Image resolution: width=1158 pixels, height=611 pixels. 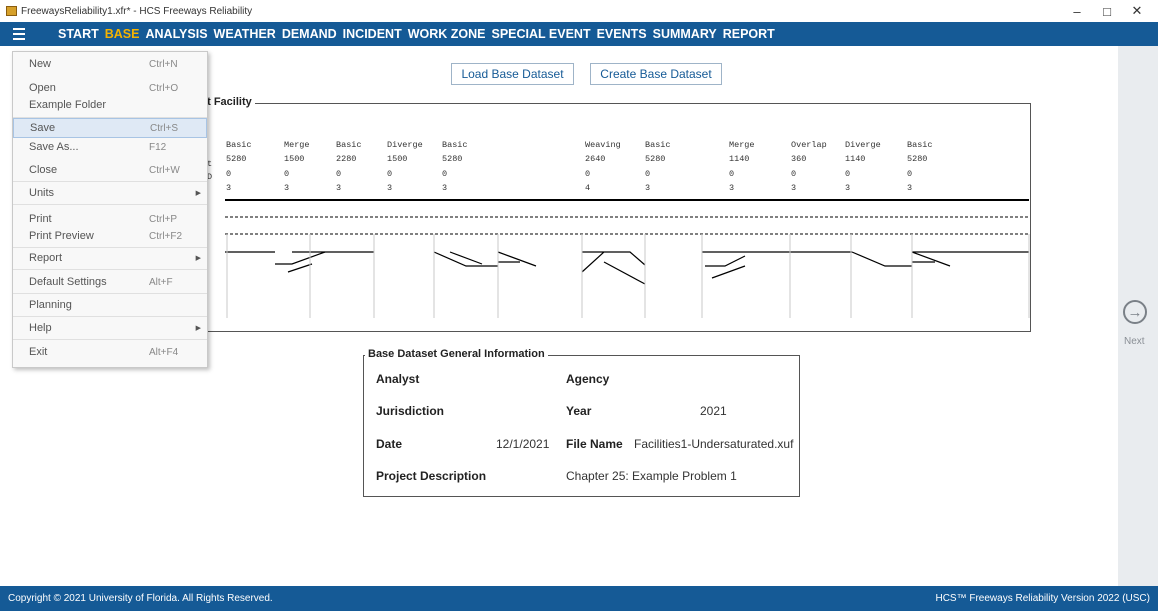 I want to click on project-description-label: Project Description, so click(x=431, y=476).